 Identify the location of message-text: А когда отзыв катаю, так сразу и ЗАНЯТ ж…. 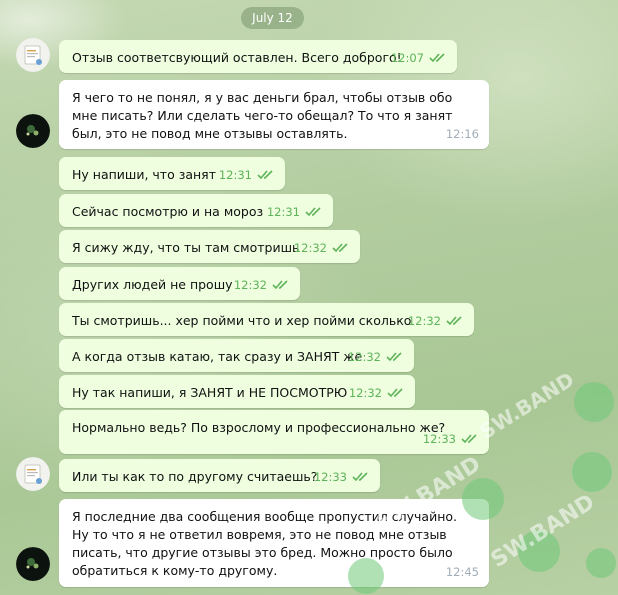
(217, 356).